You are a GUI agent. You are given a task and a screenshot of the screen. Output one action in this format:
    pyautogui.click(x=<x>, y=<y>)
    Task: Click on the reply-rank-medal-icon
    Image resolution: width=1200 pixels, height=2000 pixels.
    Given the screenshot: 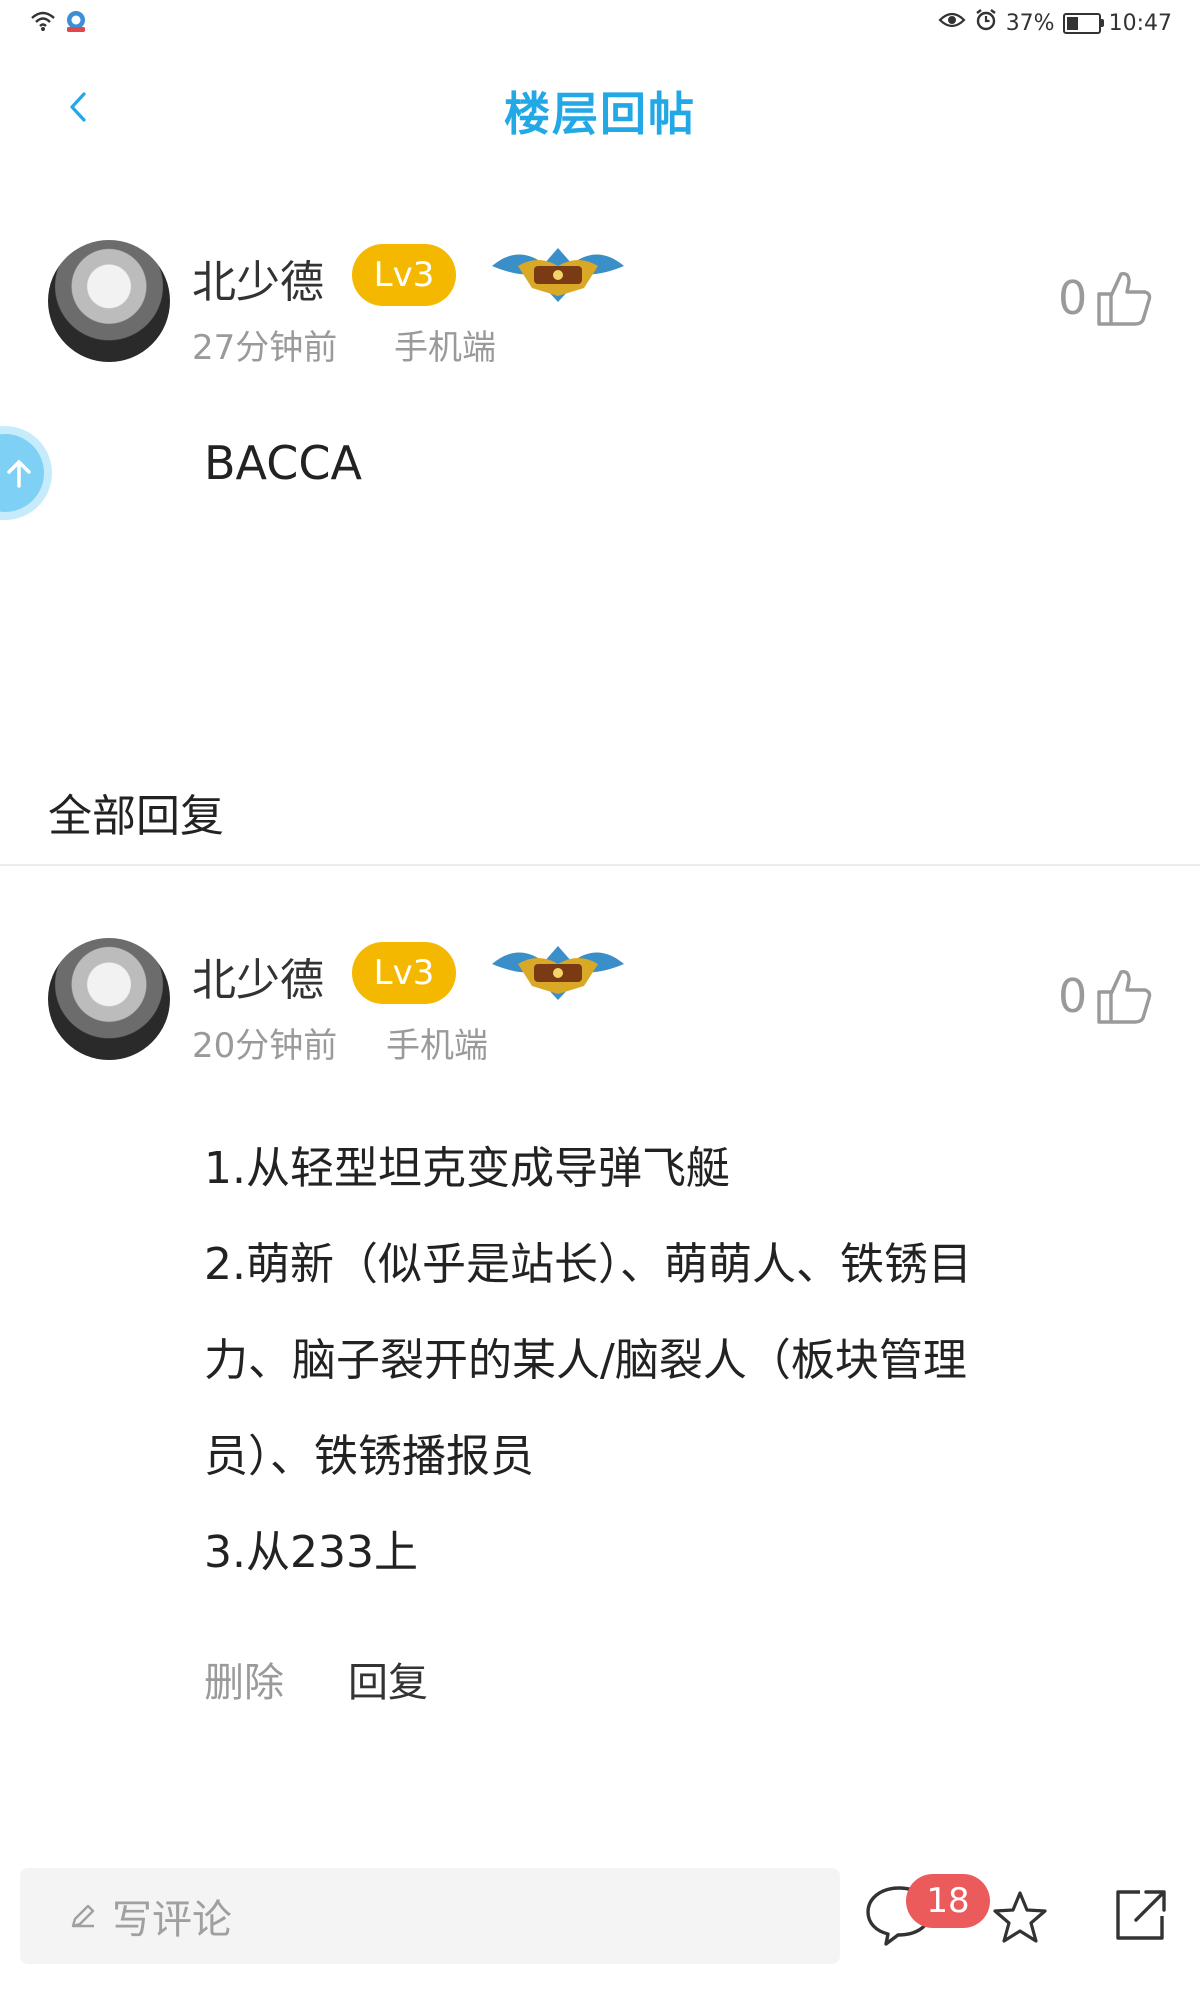 What is the action you would take?
    pyautogui.click(x=558, y=971)
    